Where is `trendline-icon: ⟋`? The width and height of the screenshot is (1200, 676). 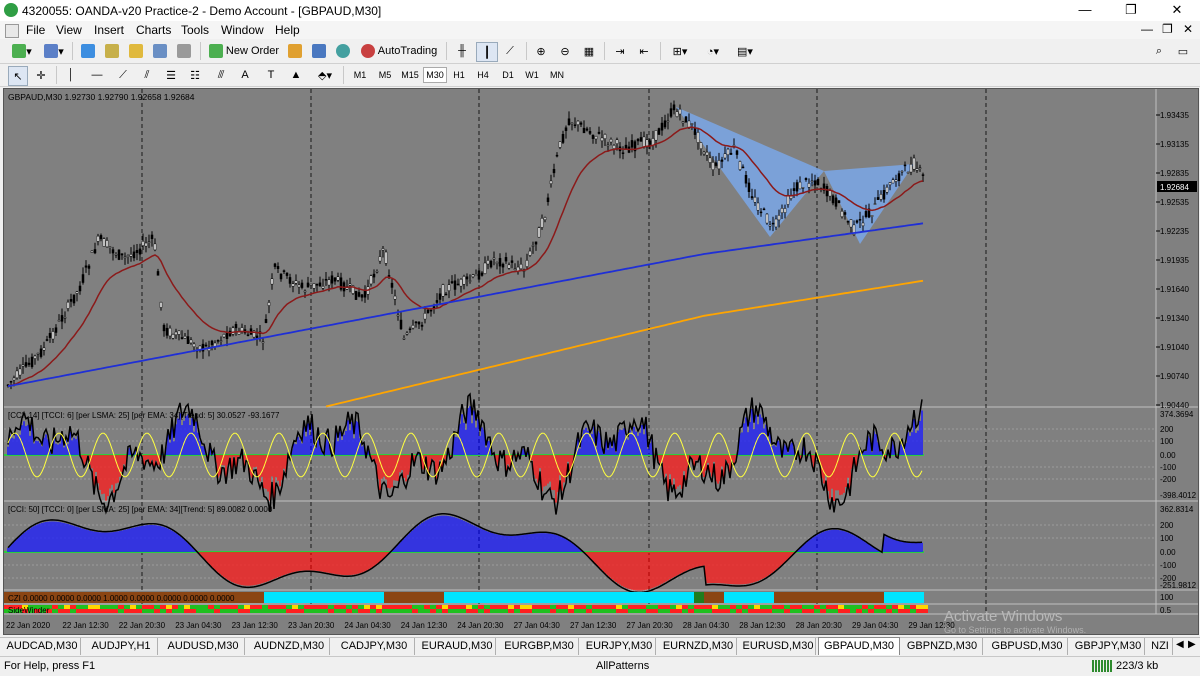
trendline-icon: ⟋ is located at coordinates (123, 75).